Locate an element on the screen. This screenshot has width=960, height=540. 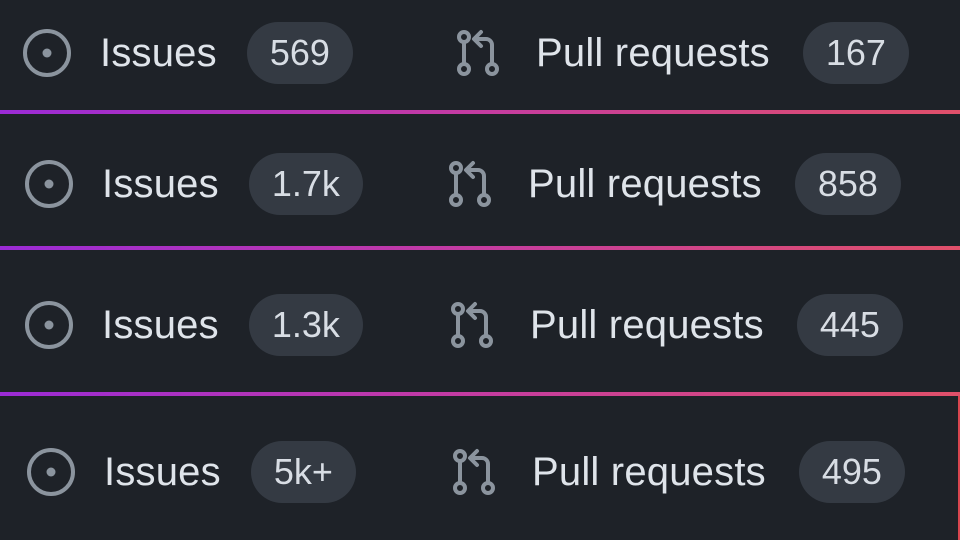
issues-link: Issues 1.3k is located at coordinates (193, 325).